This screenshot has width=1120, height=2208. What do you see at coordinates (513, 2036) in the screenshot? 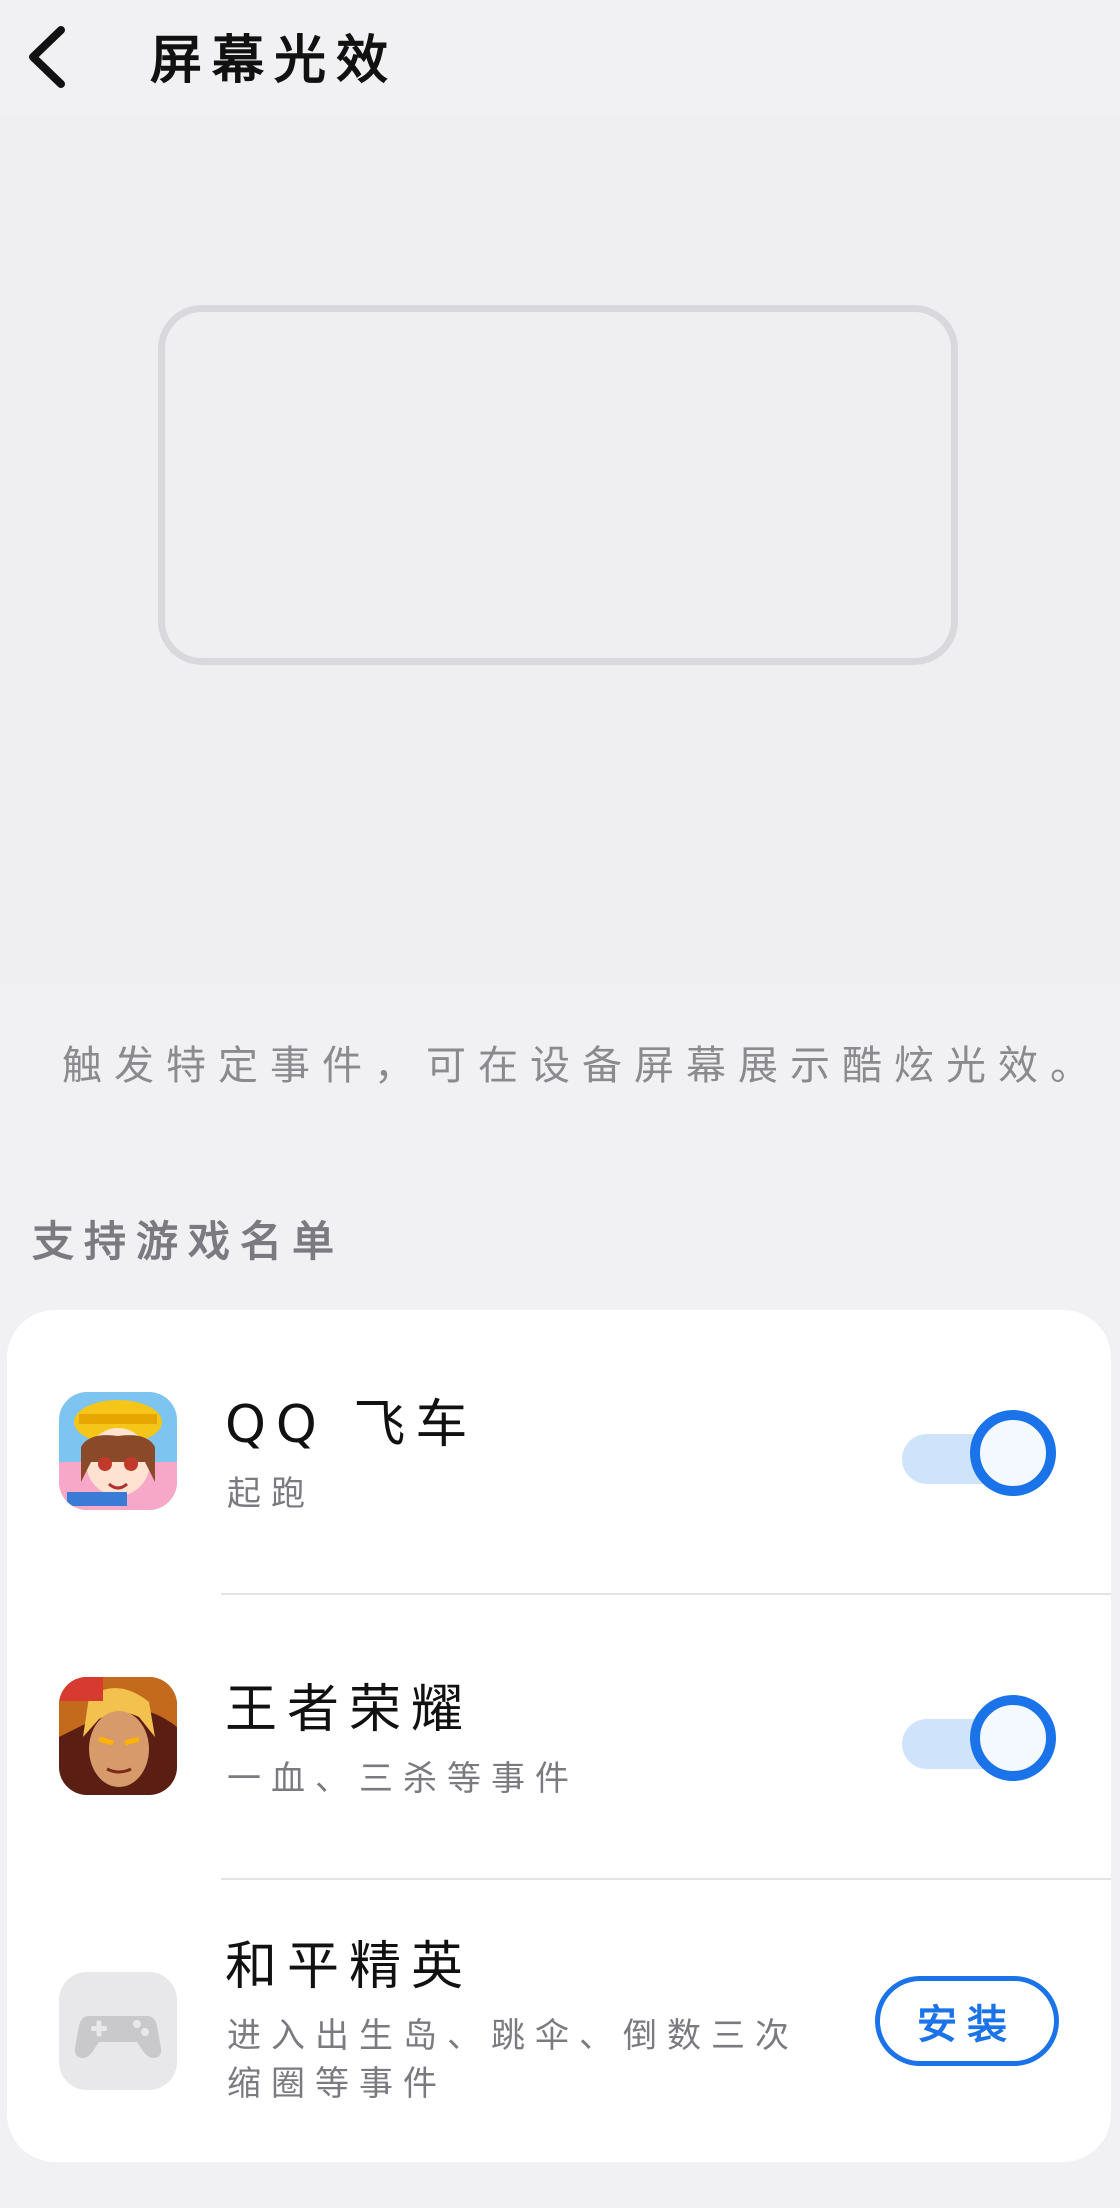
I see `game-event-detail-line1: 进入出生岛、跳伞、倒数三次` at bounding box center [513, 2036].